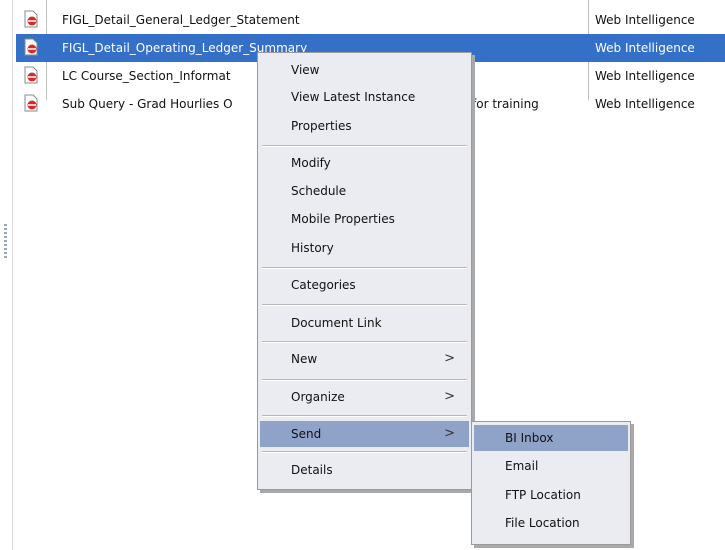  I want to click on menu-item-history: History, so click(364, 248).